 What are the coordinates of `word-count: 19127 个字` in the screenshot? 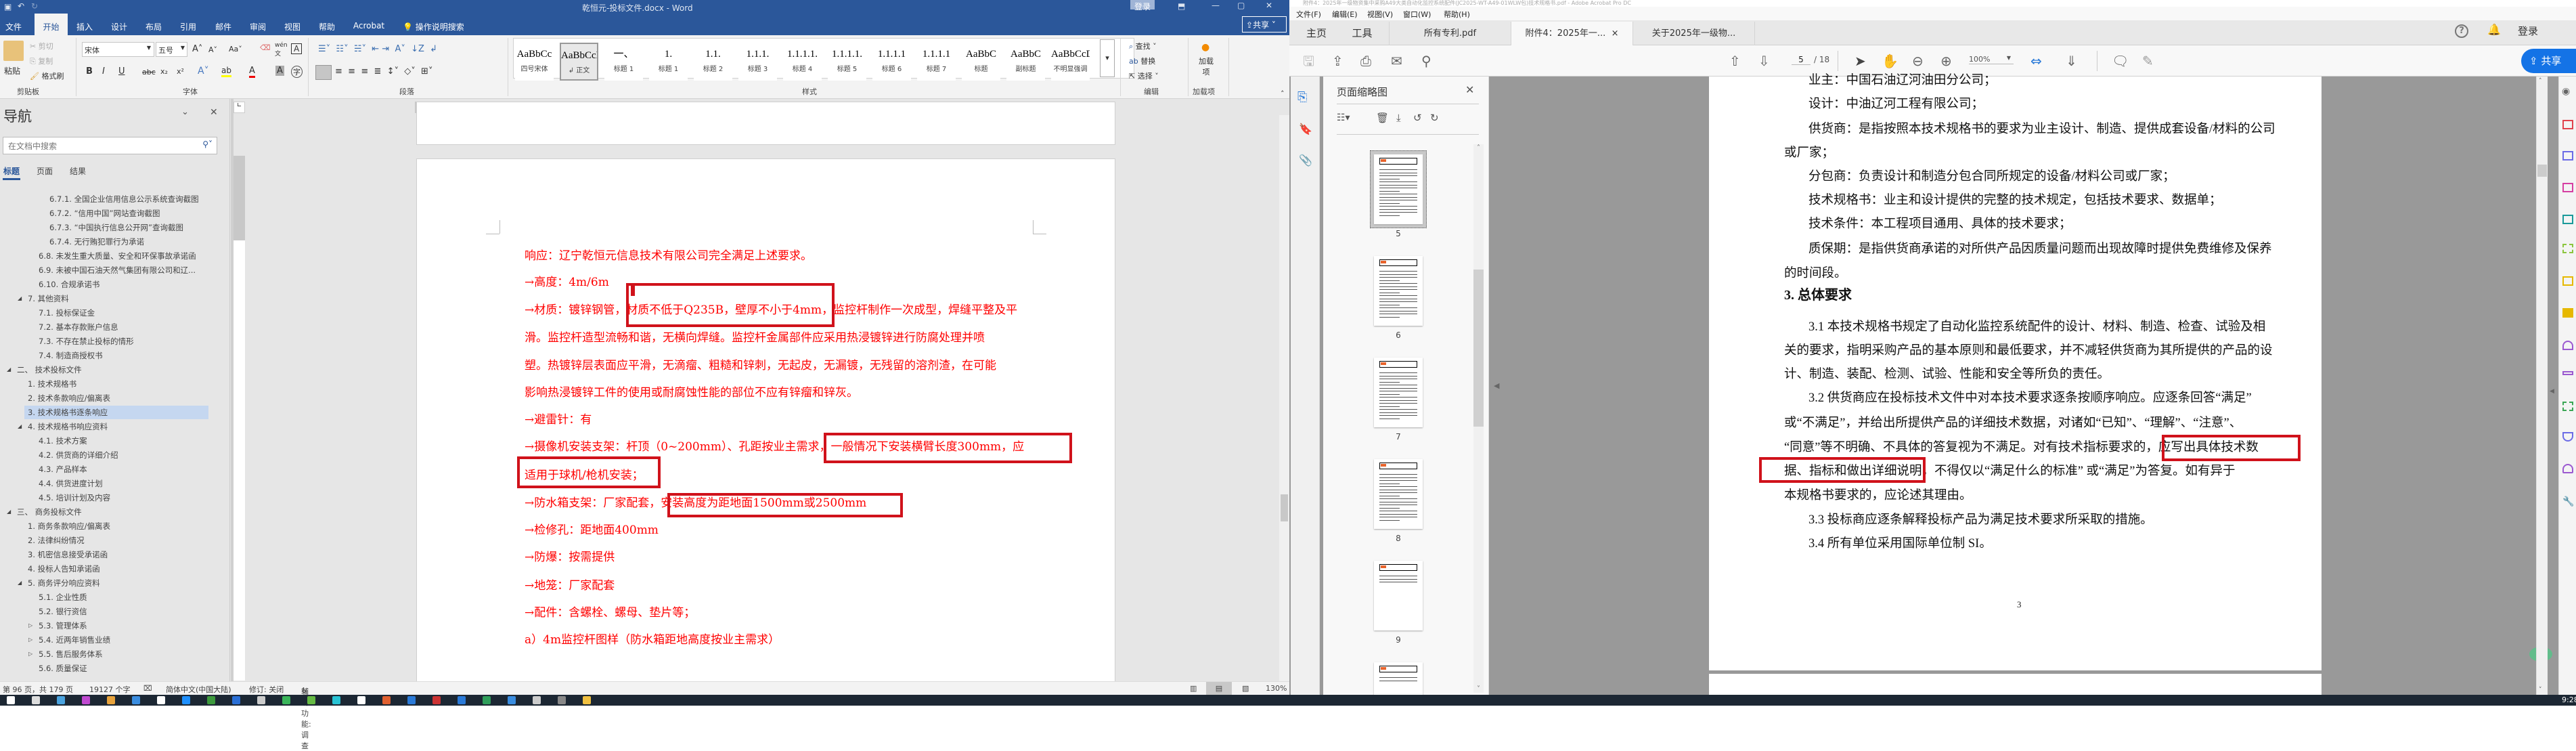 It's located at (110, 689).